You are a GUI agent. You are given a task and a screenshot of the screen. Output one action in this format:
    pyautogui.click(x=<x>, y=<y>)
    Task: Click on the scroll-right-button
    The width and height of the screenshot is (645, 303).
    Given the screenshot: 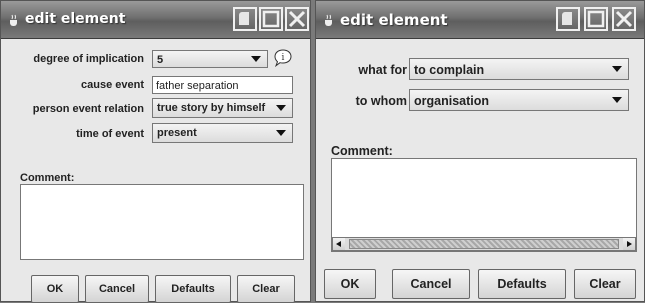 What is the action you would take?
    pyautogui.click(x=629, y=244)
    